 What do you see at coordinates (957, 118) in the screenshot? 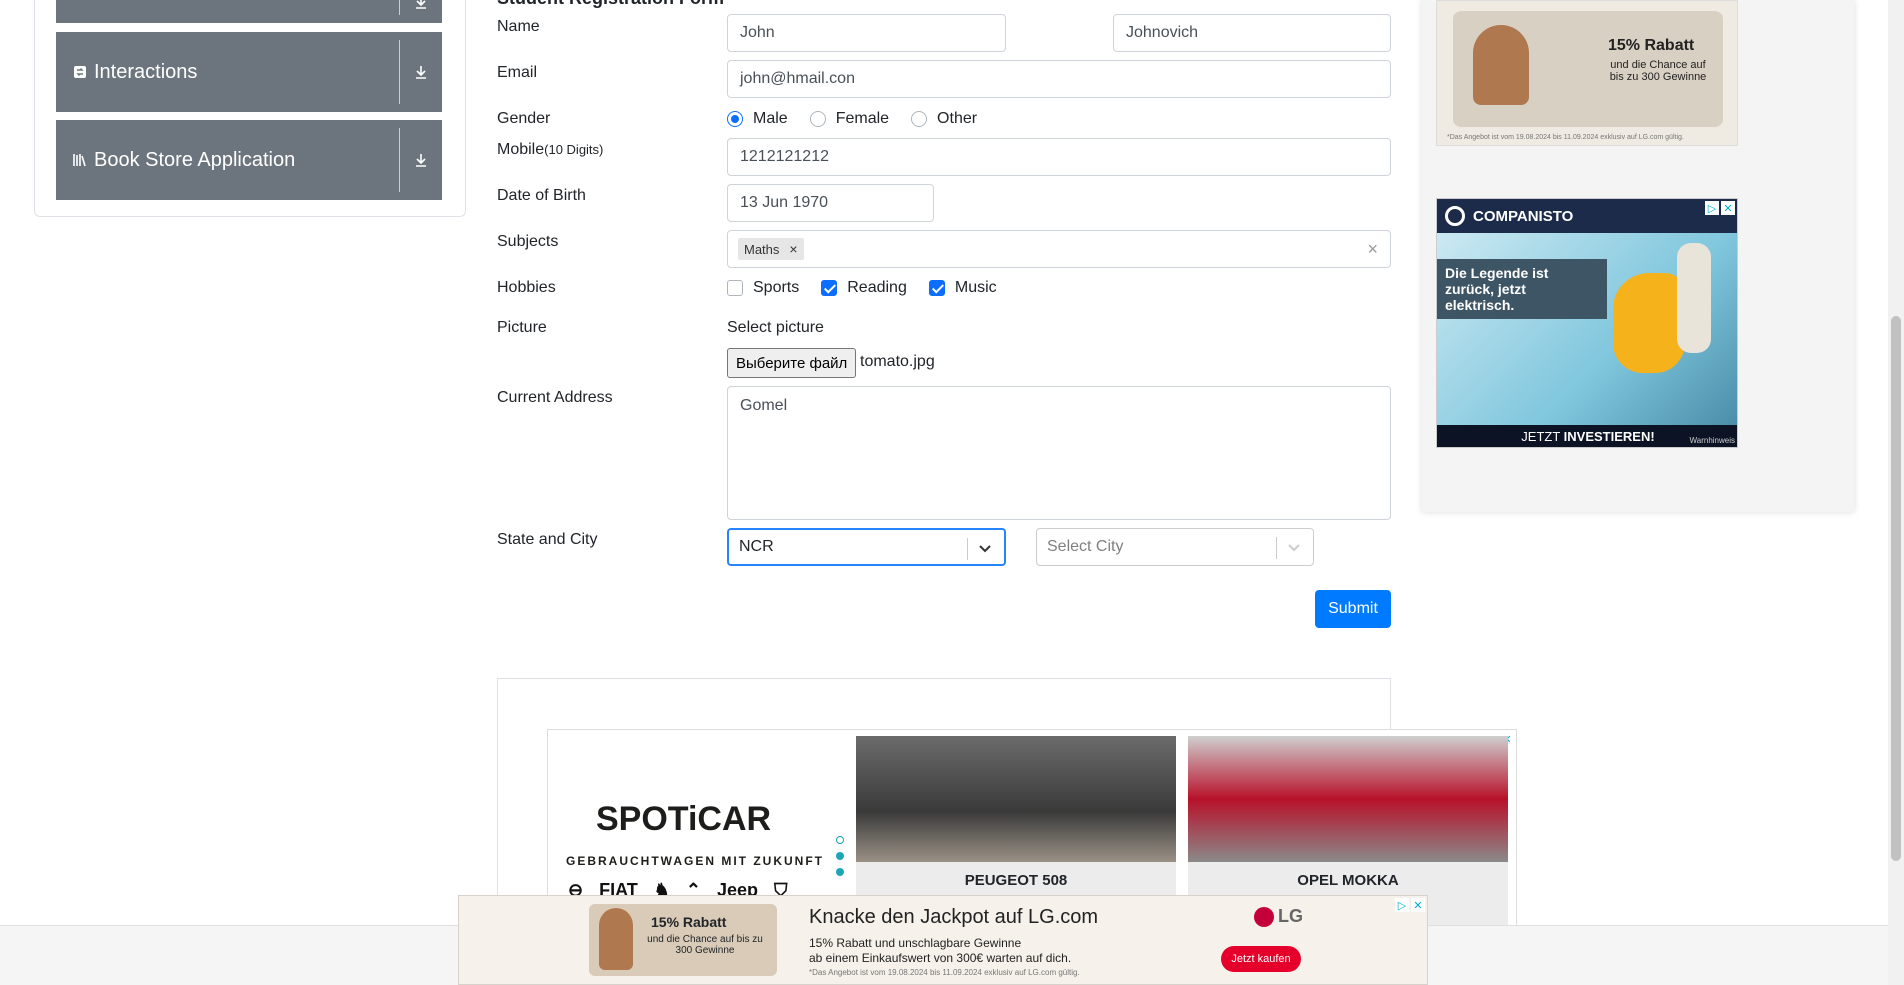
I see `gender-option-label: Other` at bounding box center [957, 118].